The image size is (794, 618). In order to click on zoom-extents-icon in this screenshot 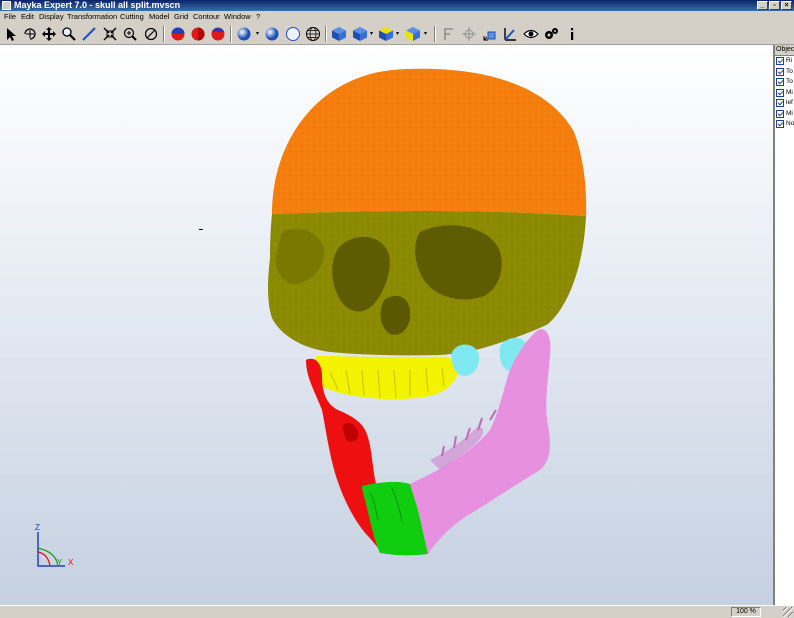, I will do `click(110, 34)`.